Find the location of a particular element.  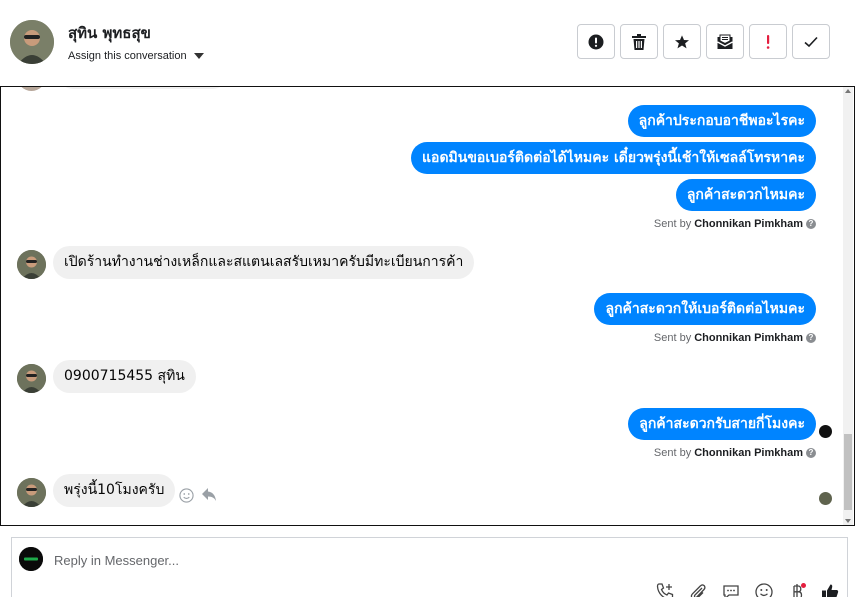

mark-unread-button is located at coordinates (725, 41).